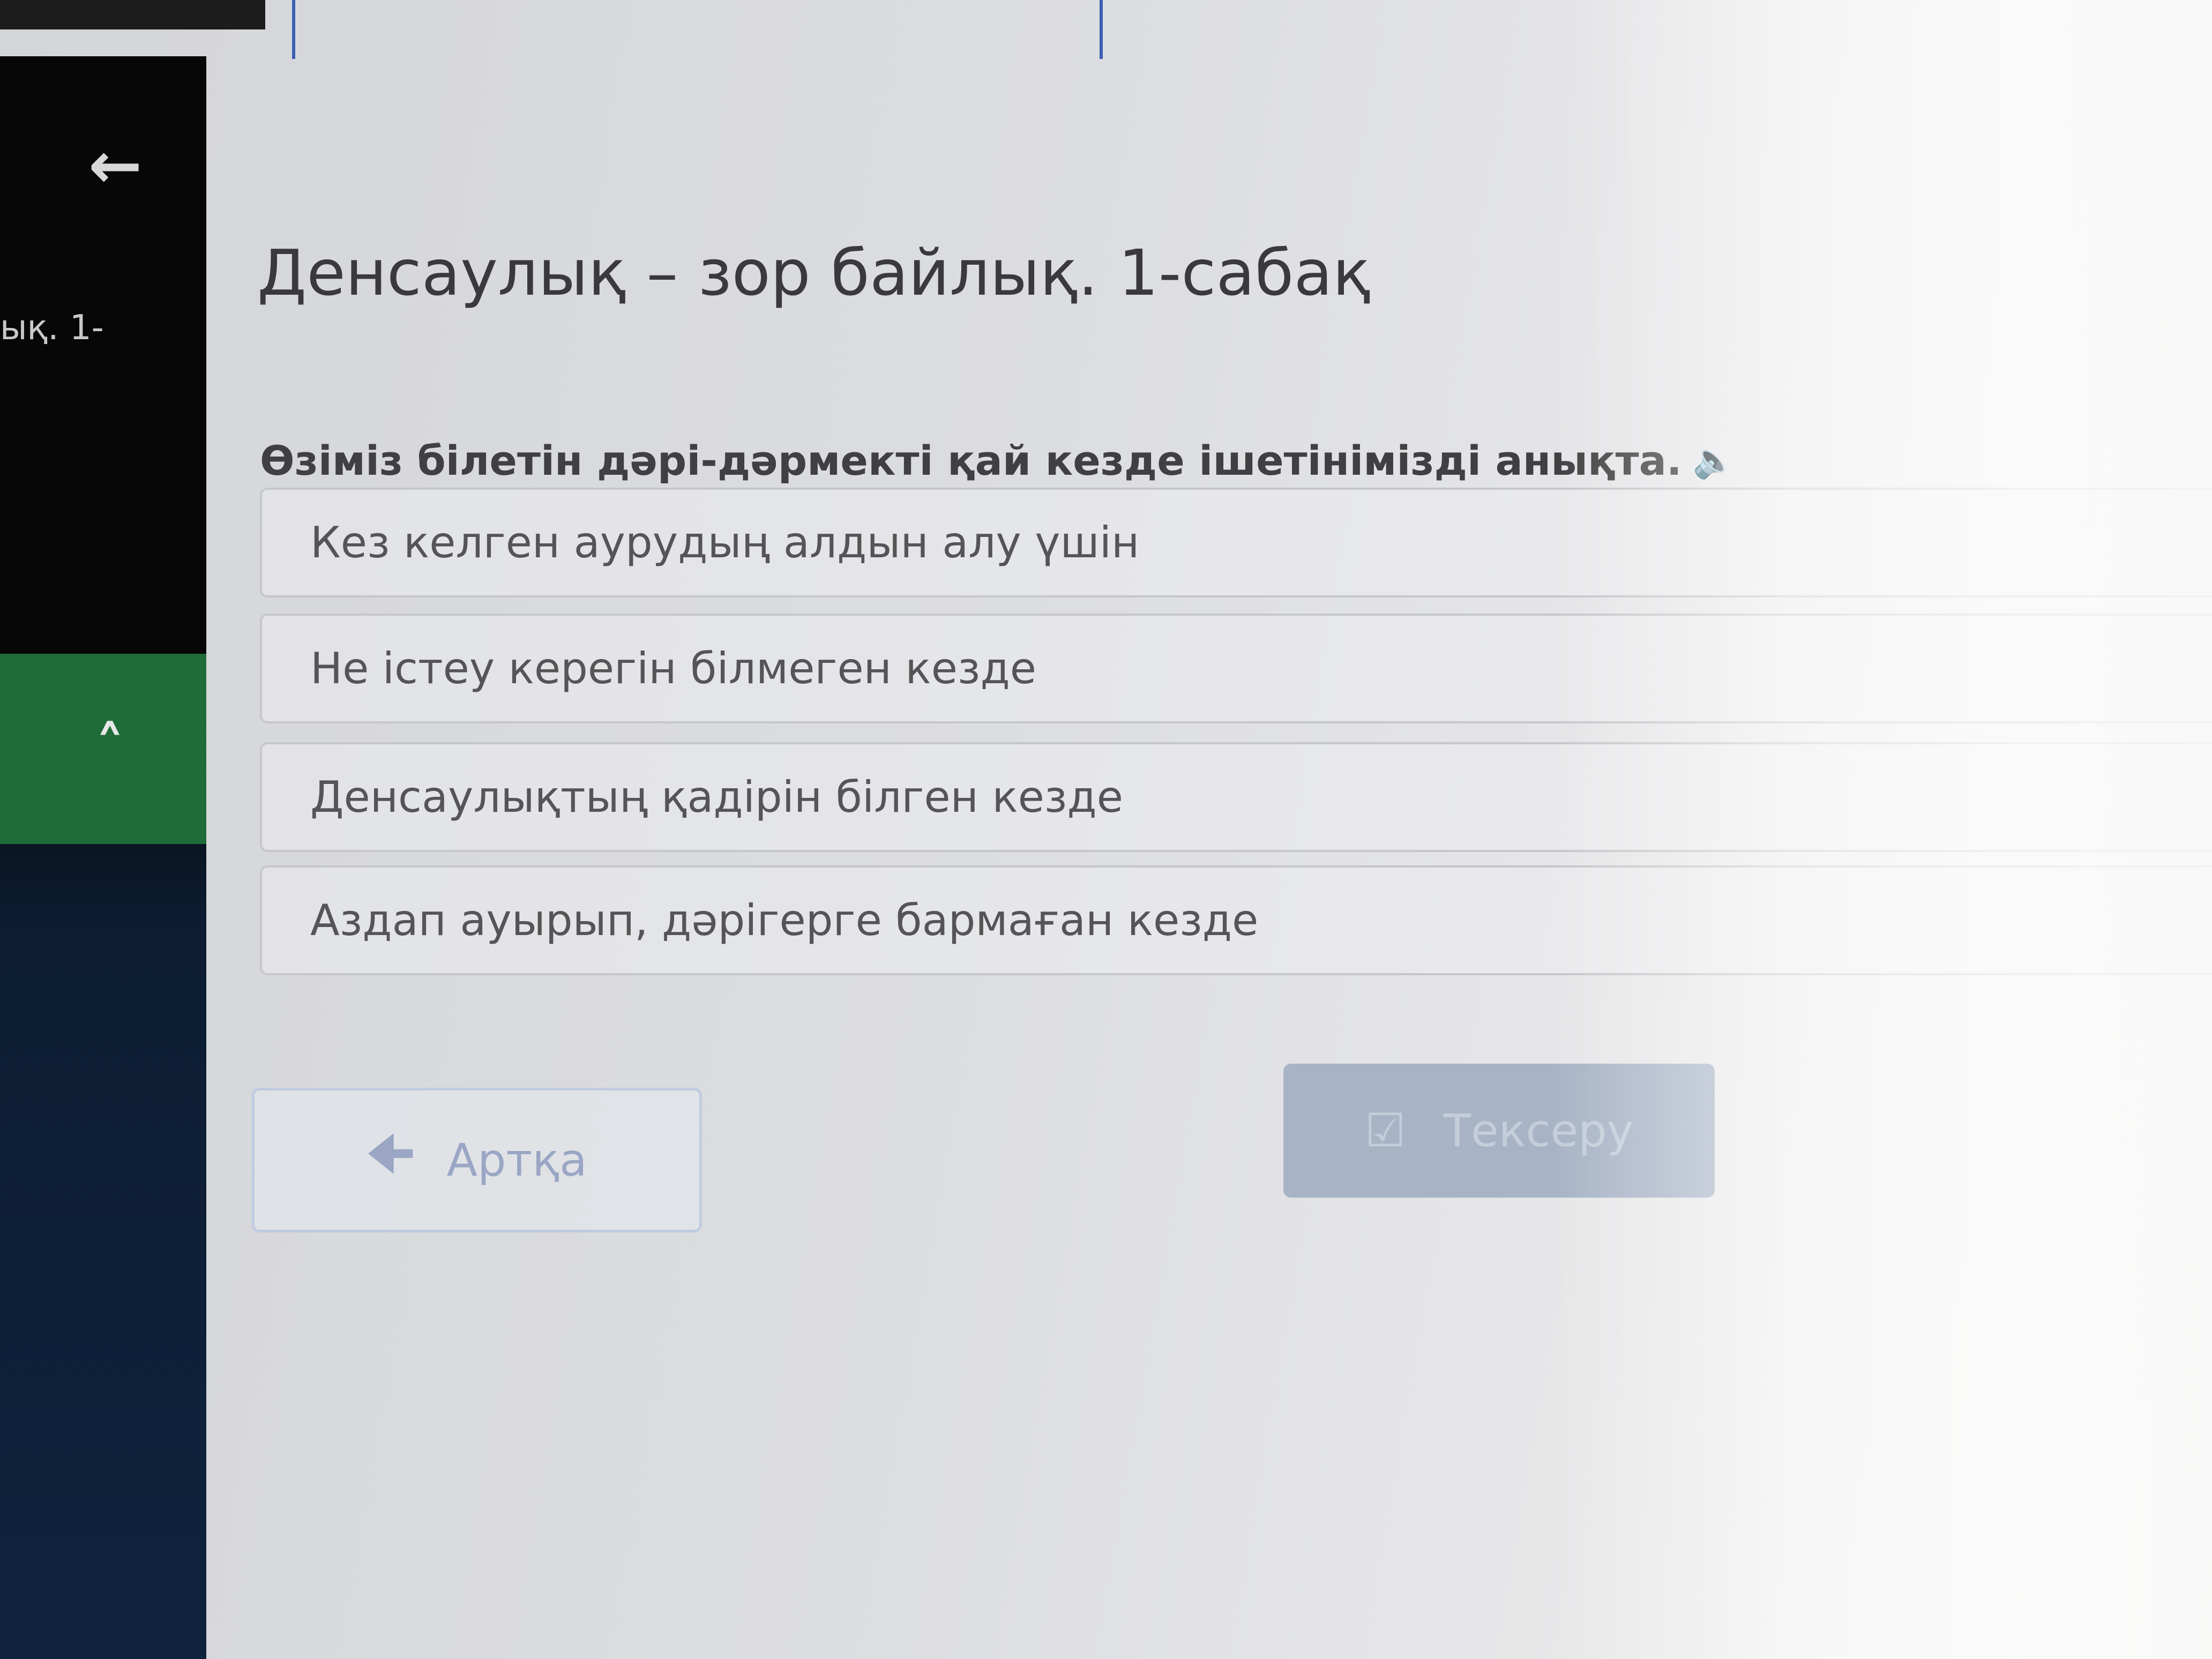 The width and height of the screenshot is (2212, 1659). I want to click on speaker-icon: 🔈, so click(1714, 460).